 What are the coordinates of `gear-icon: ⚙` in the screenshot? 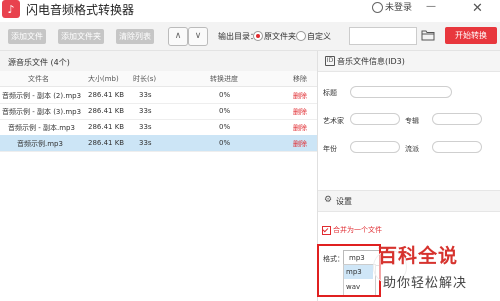 It's located at (328, 200).